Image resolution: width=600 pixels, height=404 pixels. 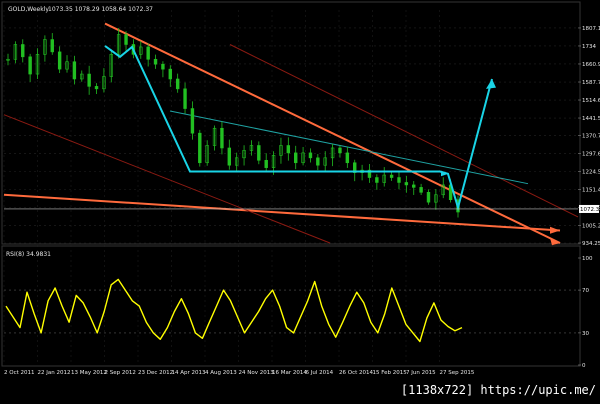 What do you see at coordinates (320, 373) in the screenshot?
I see `time-tick-label: 6 Jul 2014` at bounding box center [320, 373].